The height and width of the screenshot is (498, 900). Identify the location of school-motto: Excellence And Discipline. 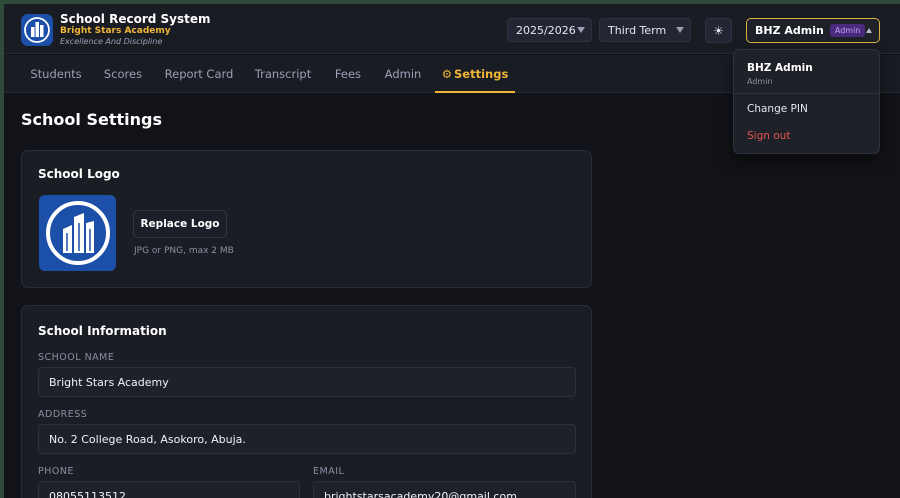
(111, 41).